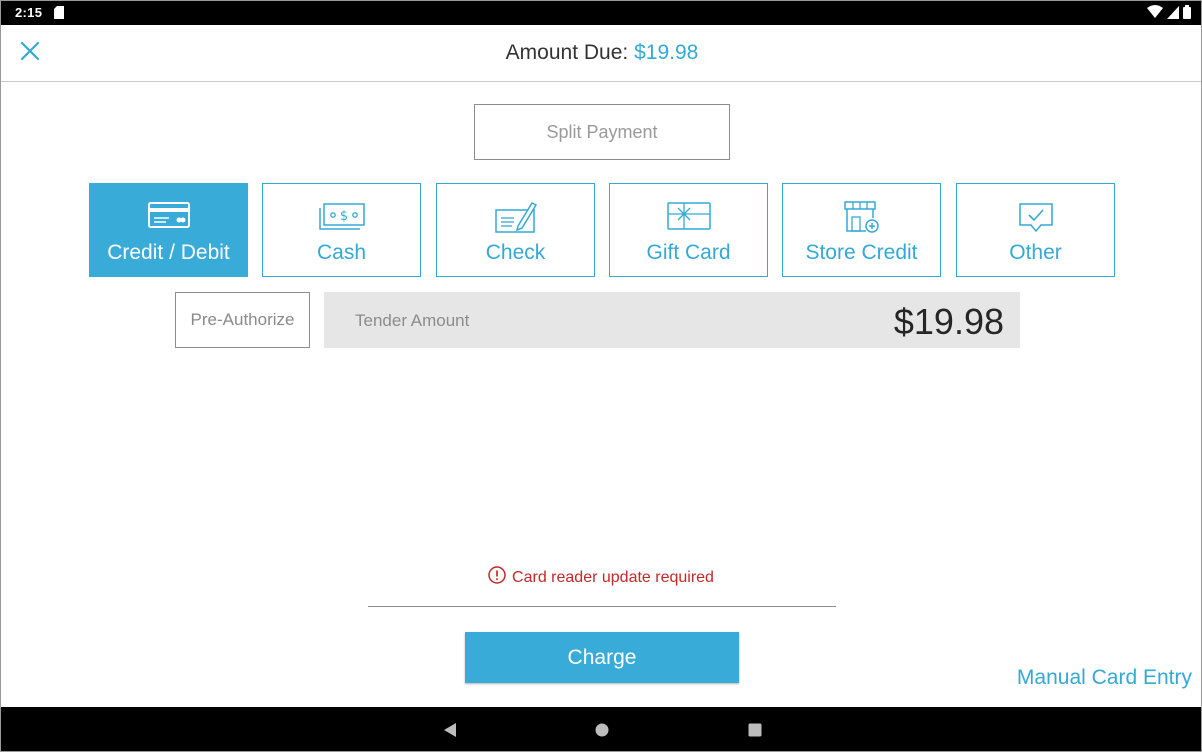 Image resolution: width=1202 pixels, height=752 pixels. I want to click on tender-label: Gift Card, so click(688, 252).